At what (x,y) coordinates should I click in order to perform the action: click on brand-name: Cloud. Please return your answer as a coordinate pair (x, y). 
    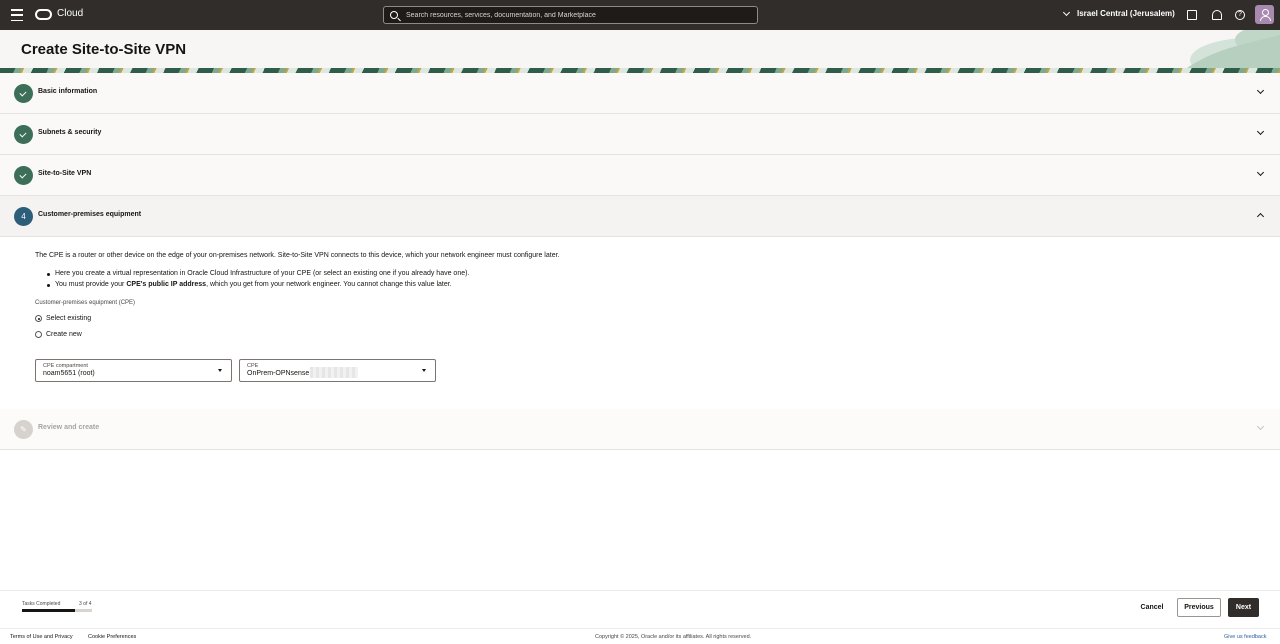
    Looking at the image, I should click on (70, 13).